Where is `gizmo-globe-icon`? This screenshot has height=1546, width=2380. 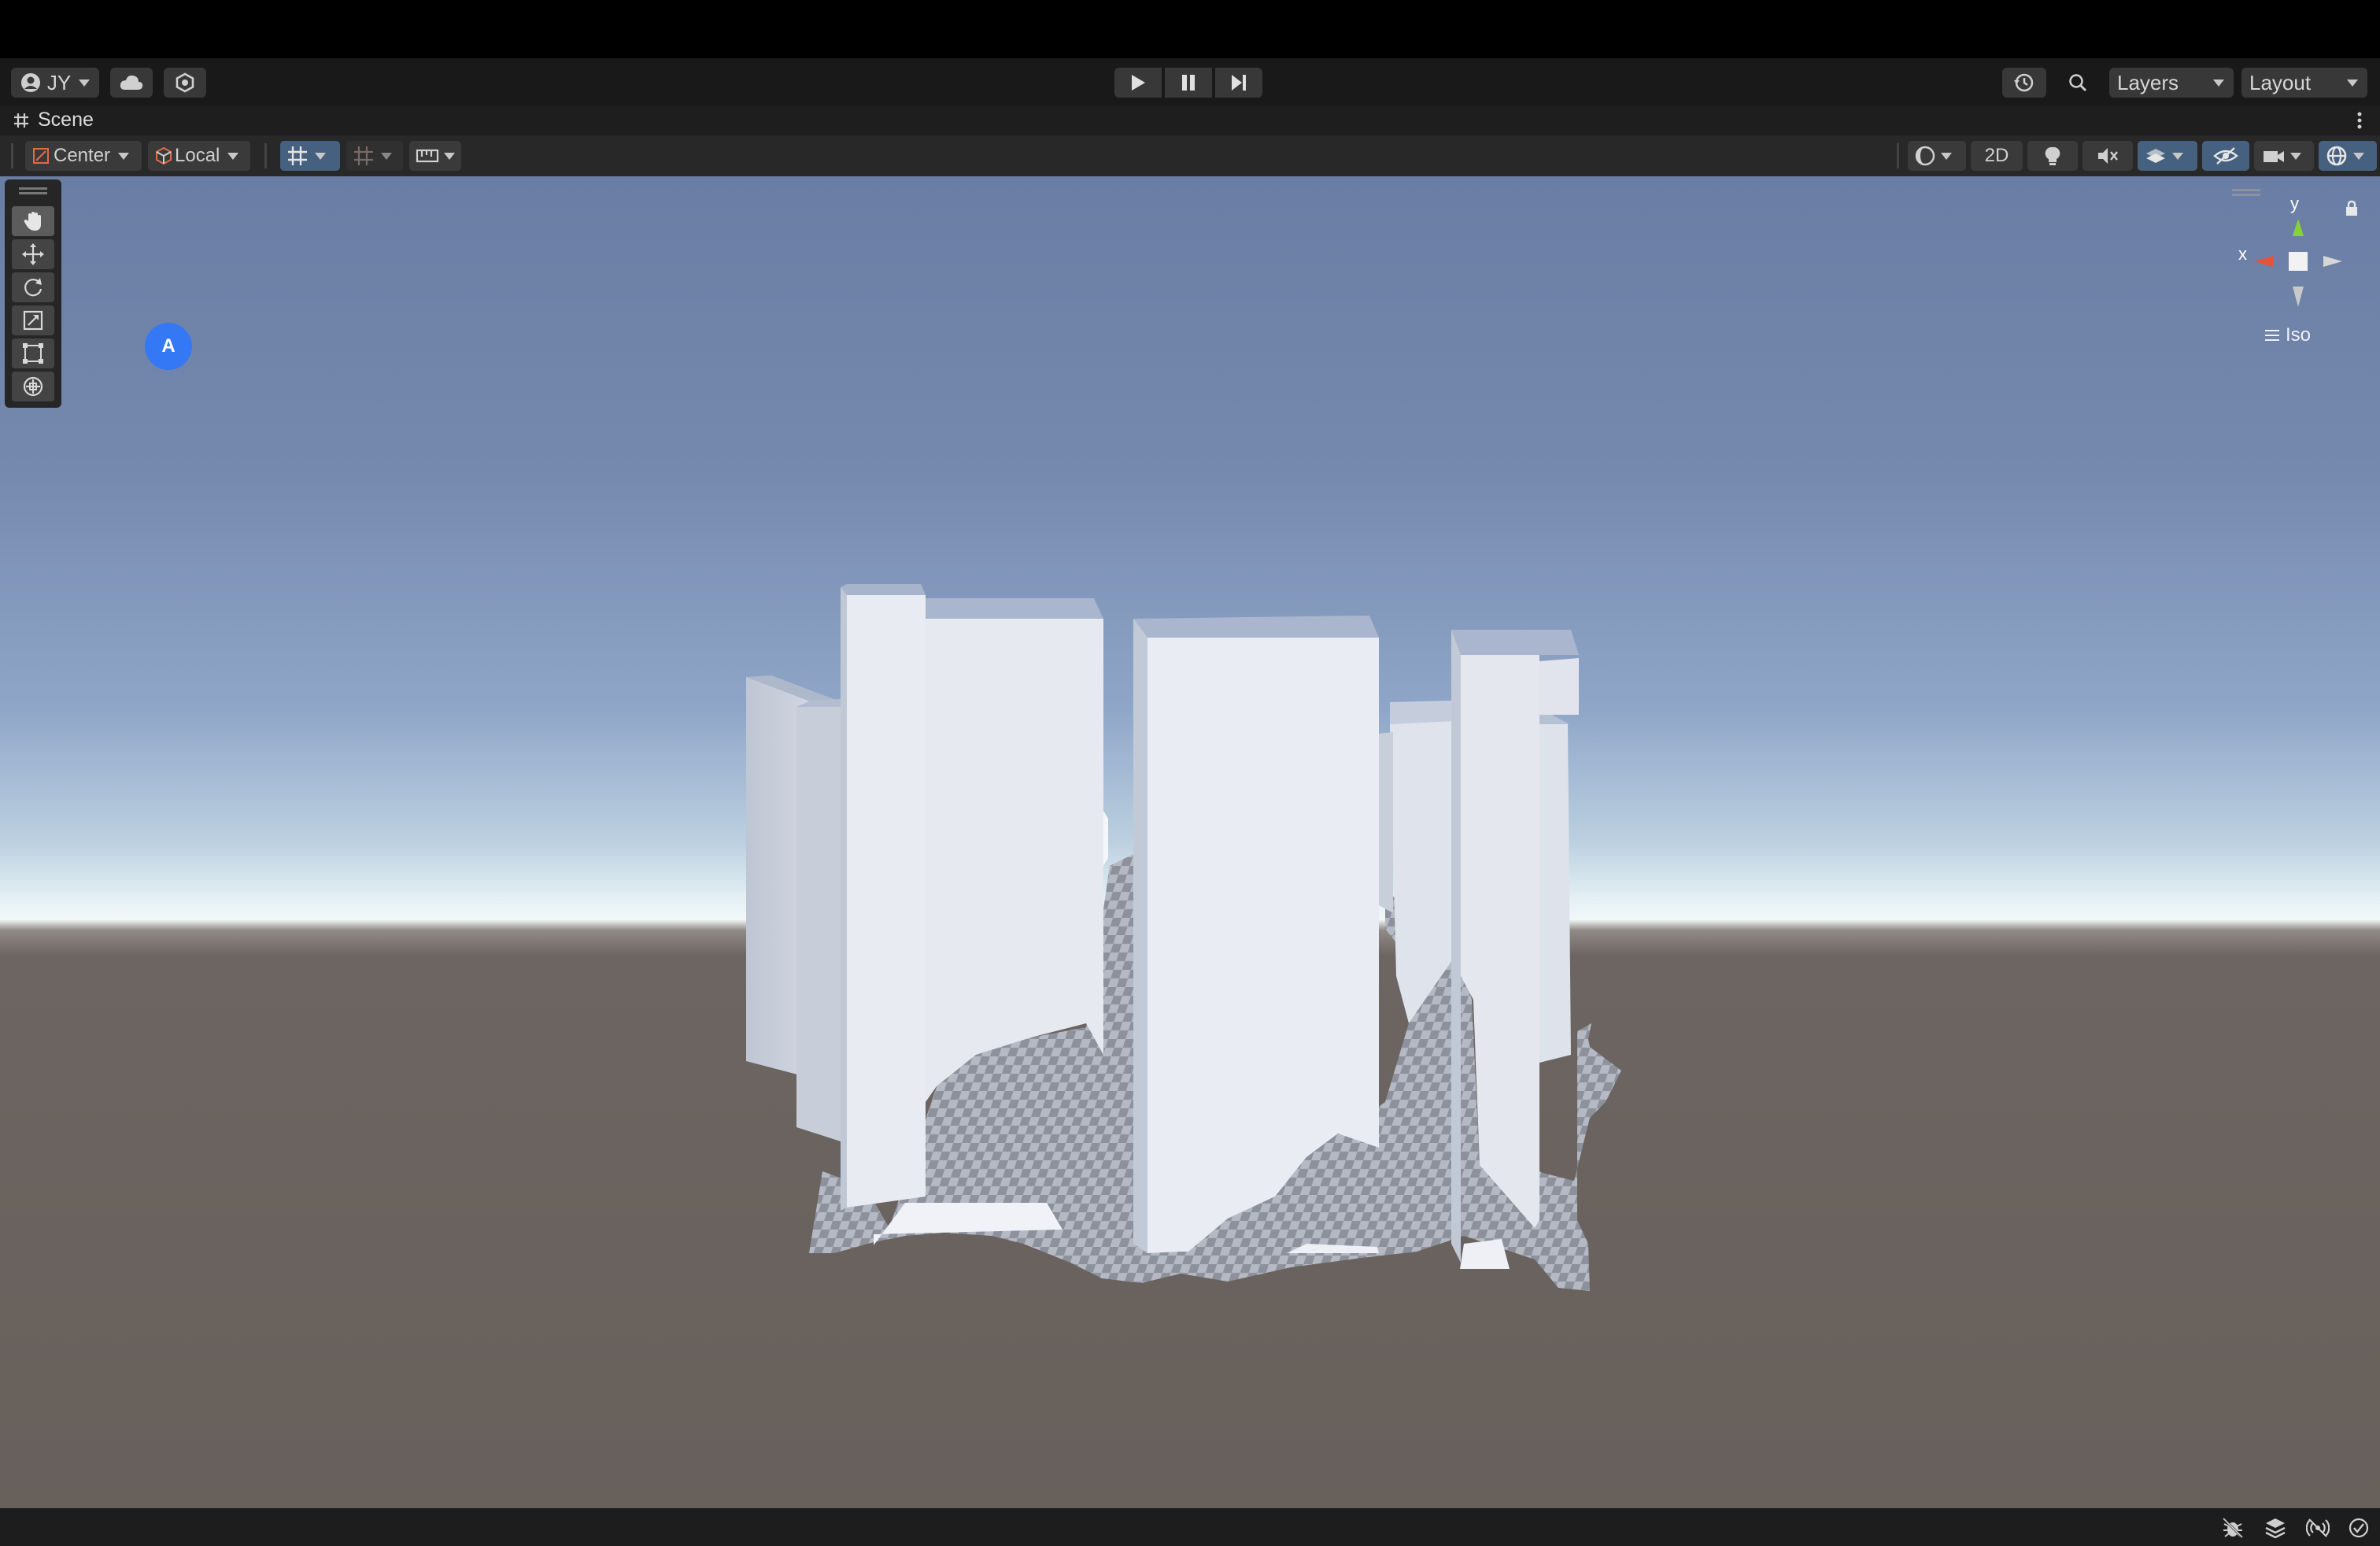
gizmo-globe-icon is located at coordinates (2336, 156).